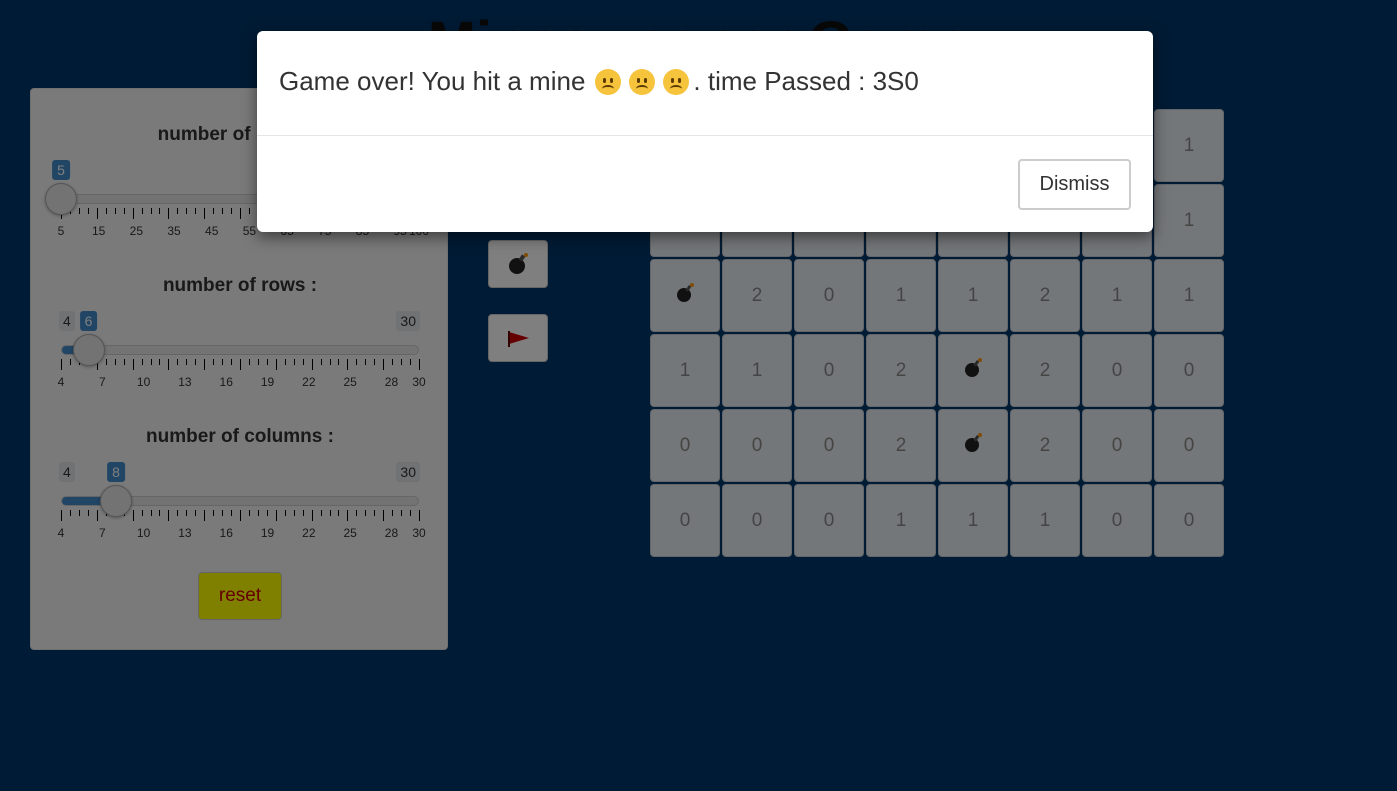 This screenshot has height=791, width=1397. What do you see at coordinates (1074, 184) in the screenshot?
I see `dismiss-button: Dismiss` at bounding box center [1074, 184].